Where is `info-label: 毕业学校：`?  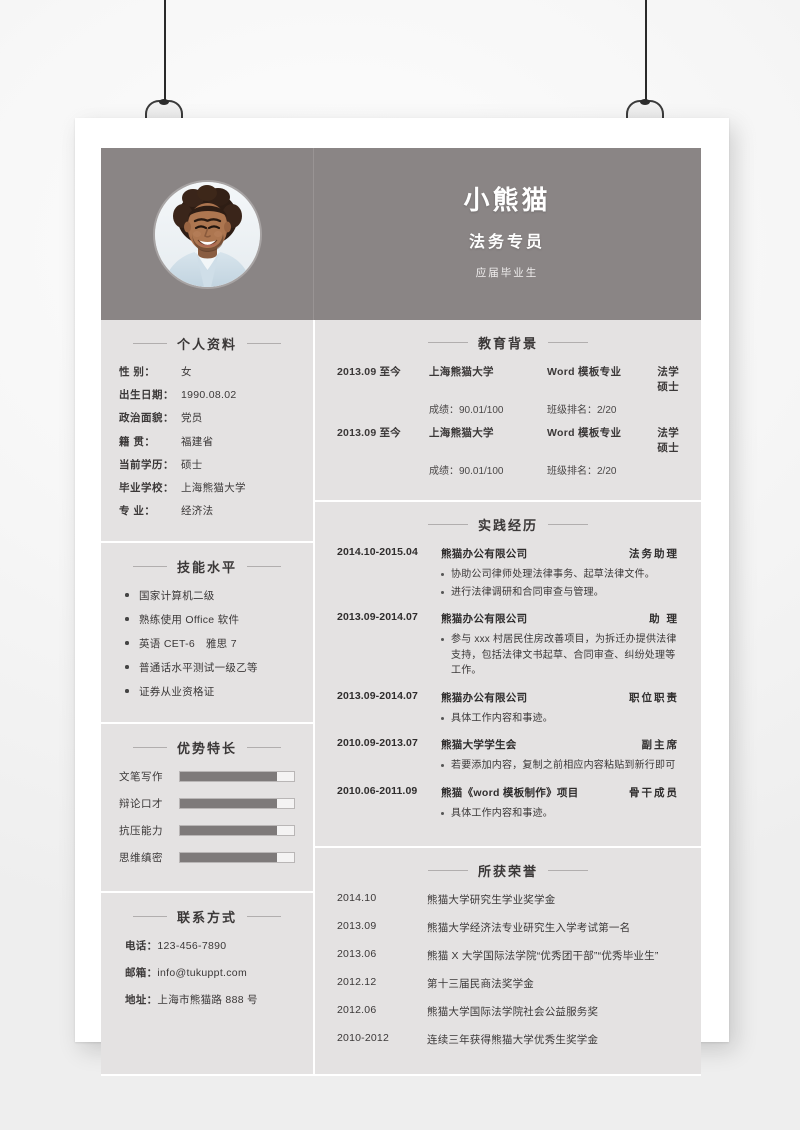
info-label: 毕业学校： is located at coordinates (146, 487).